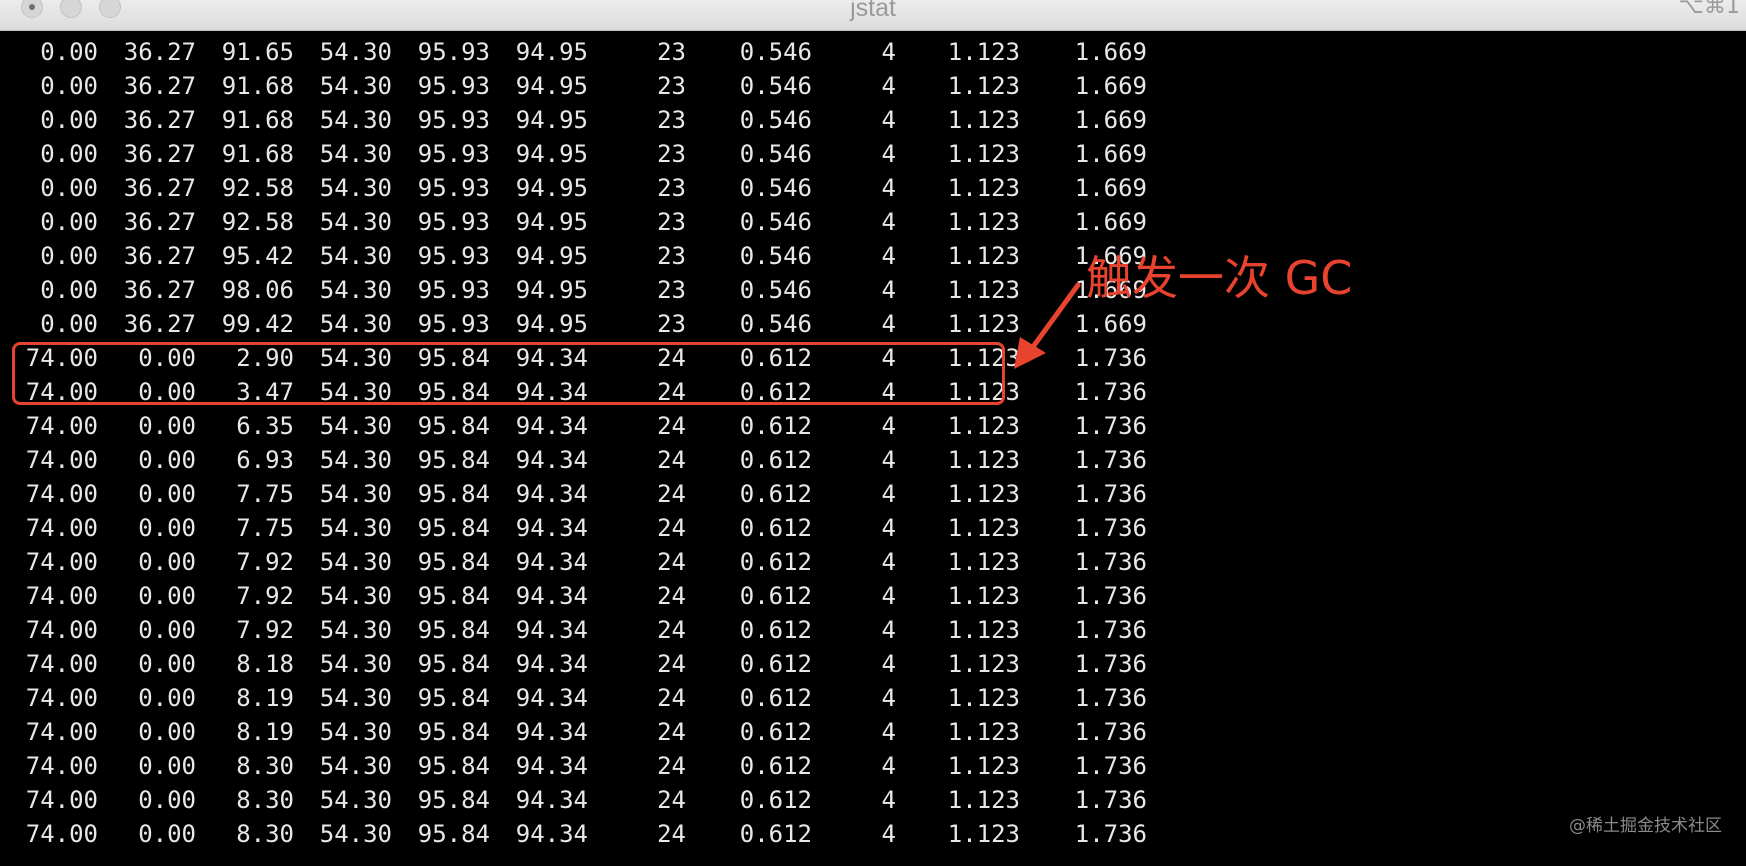  I want to click on table-cell: 91.68, so click(257, 86).